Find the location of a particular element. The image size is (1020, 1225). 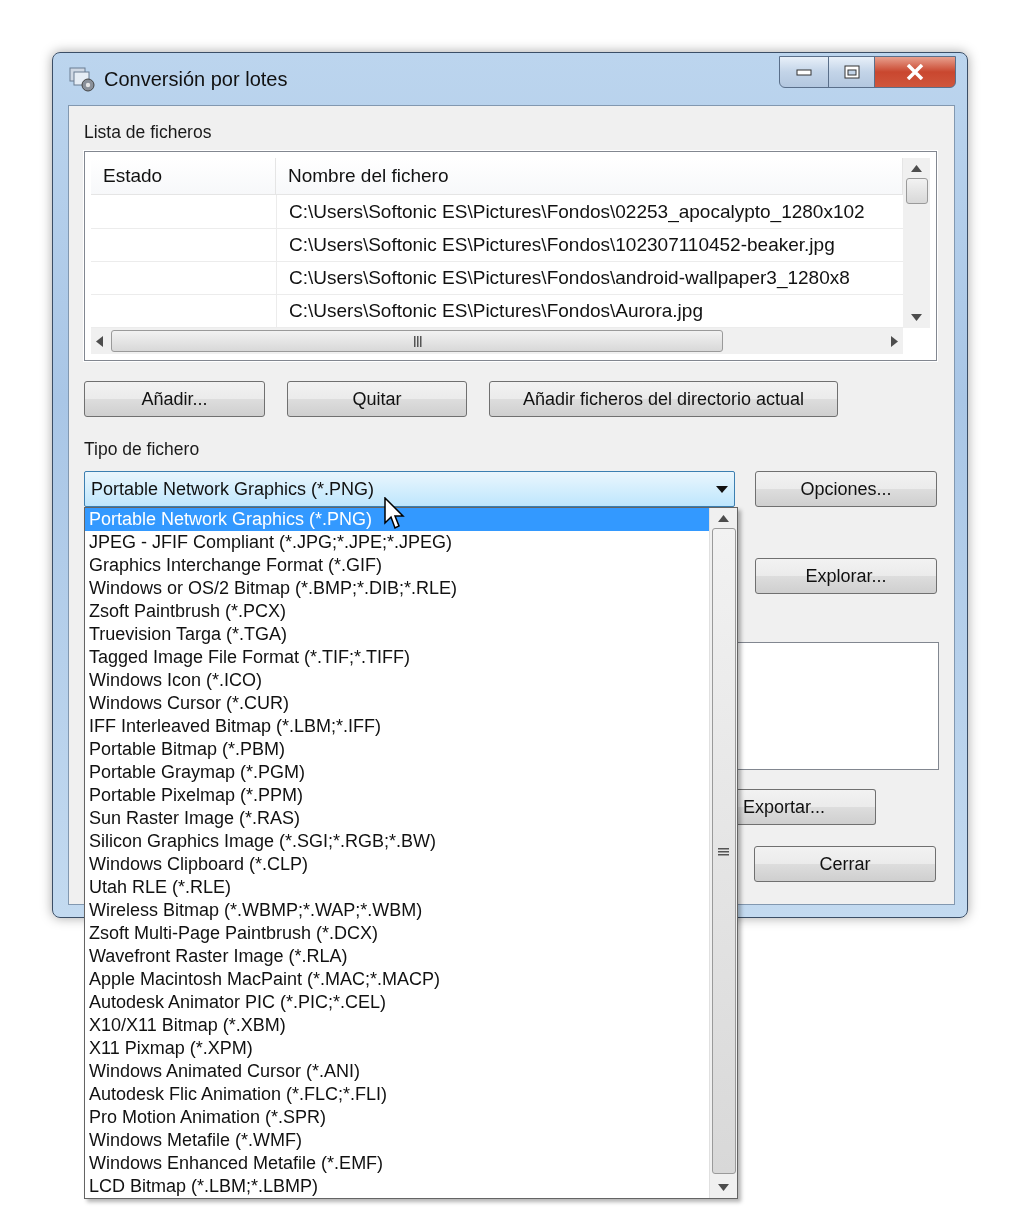

file-type-label: Tipo de fichero is located at coordinates (142, 449).